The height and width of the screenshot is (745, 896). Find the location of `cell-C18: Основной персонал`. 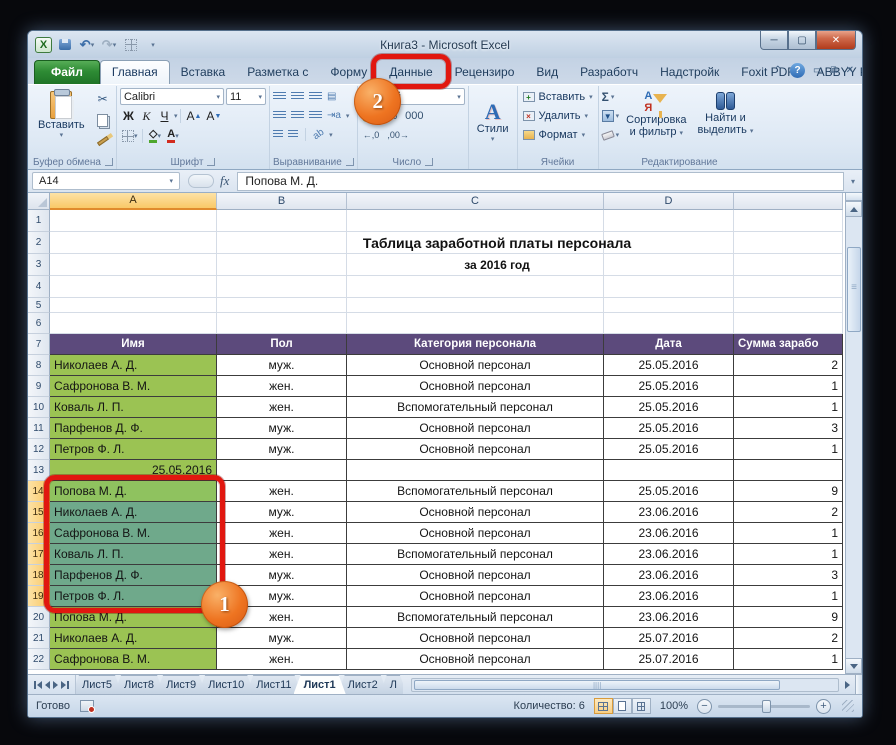

cell-C18: Основной персонал is located at coordinates (475, 575).